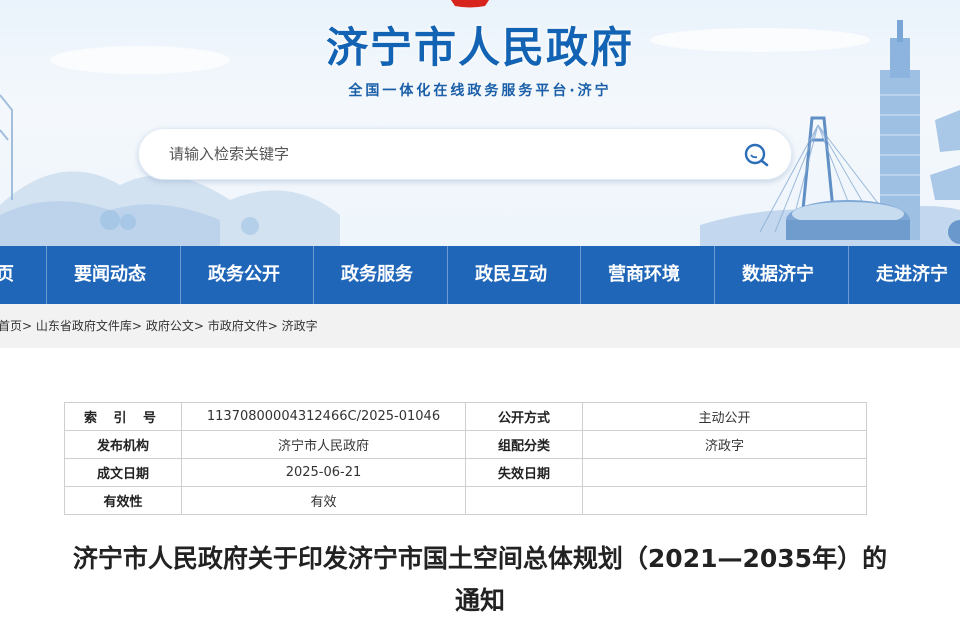 Image resolution: width=960 pixels, height=638 pixels. Describe the element at coordinates (323, 416) in the screenshot. I see `value-index-number: 11370800004312466C/2025-01046` at that location.